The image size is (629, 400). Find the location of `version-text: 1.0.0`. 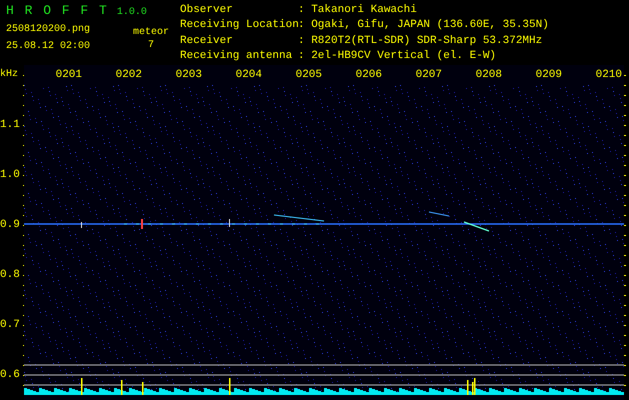

version-text: 1.0.0 is located at coordinates (131, 12).